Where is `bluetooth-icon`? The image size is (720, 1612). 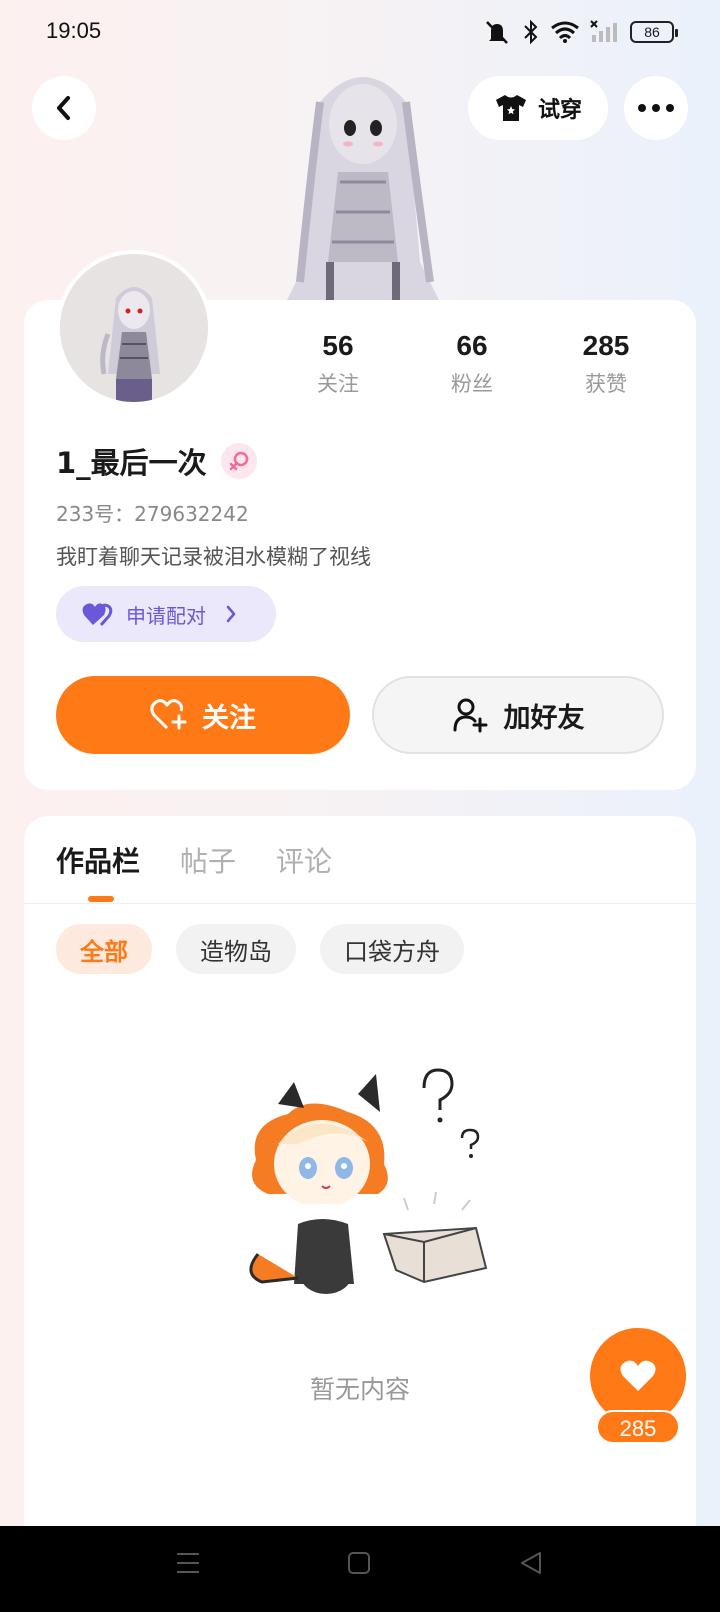 bluetooth-icon is located at coordinates (531, 32).